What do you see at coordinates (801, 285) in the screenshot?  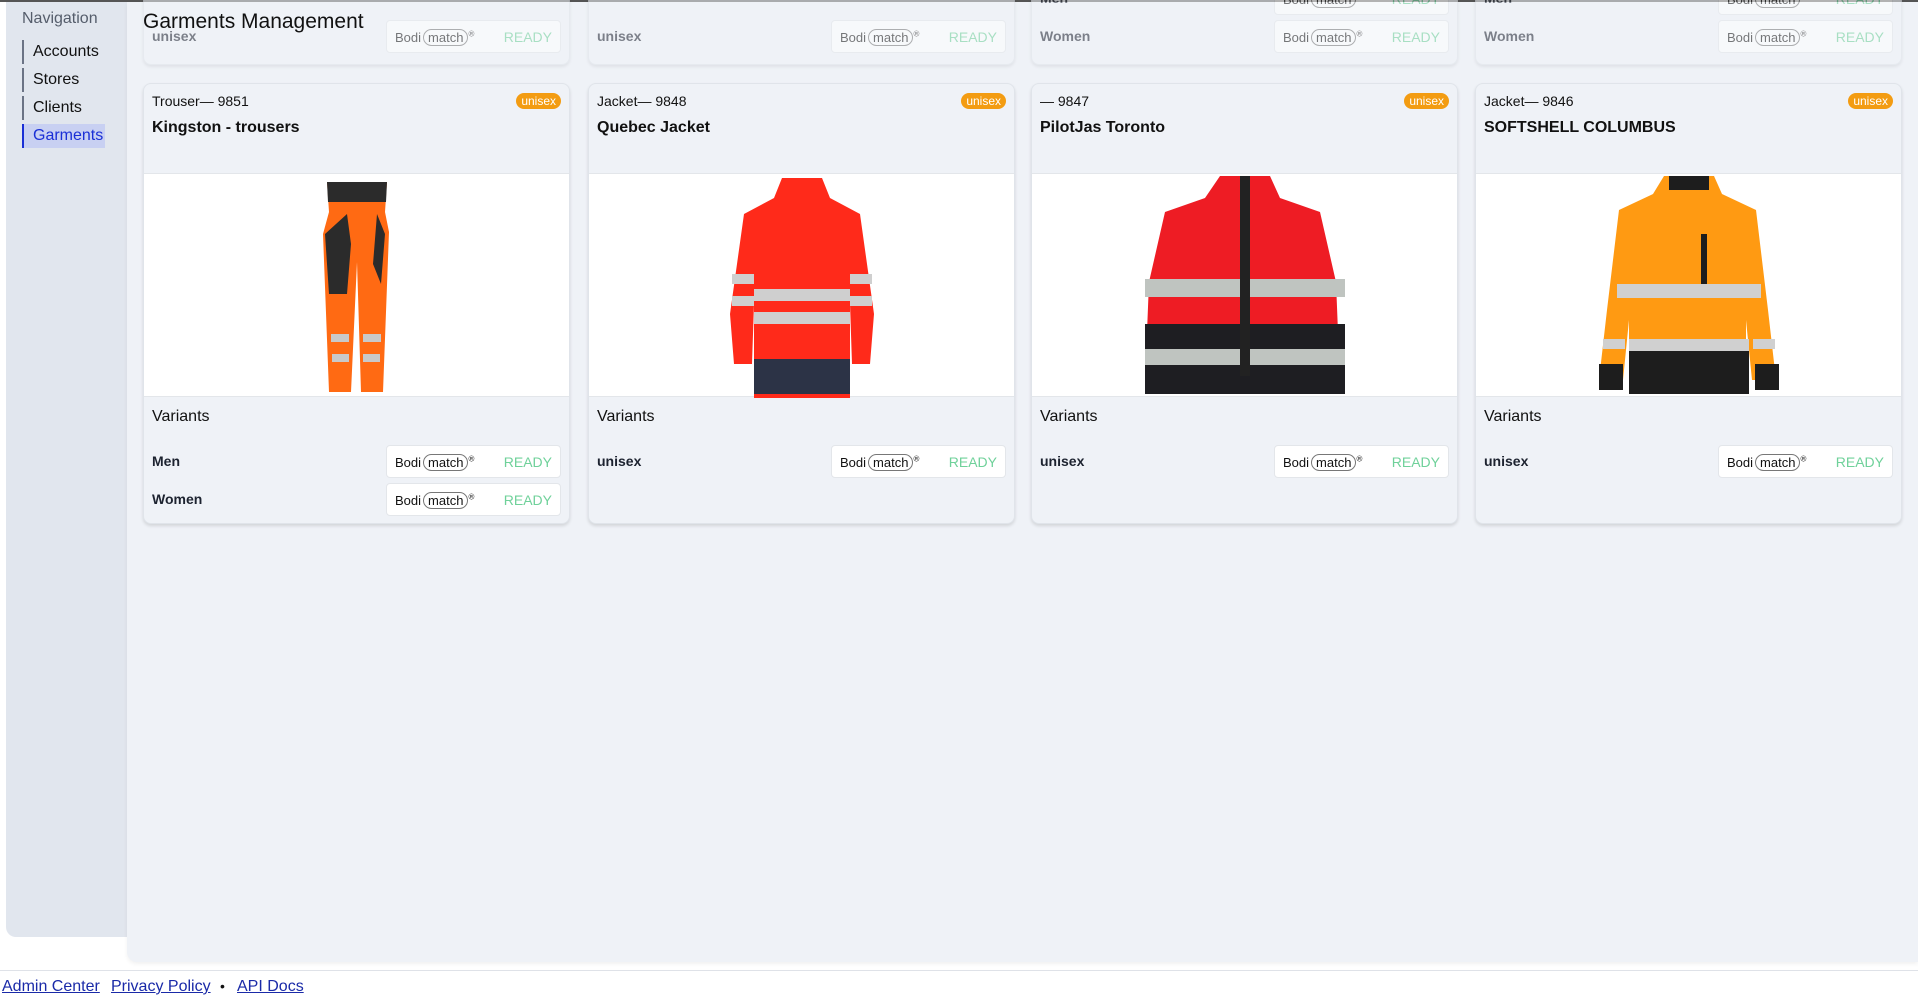 I see `garment-image-jacket-red` at bounding box center [801, 285].